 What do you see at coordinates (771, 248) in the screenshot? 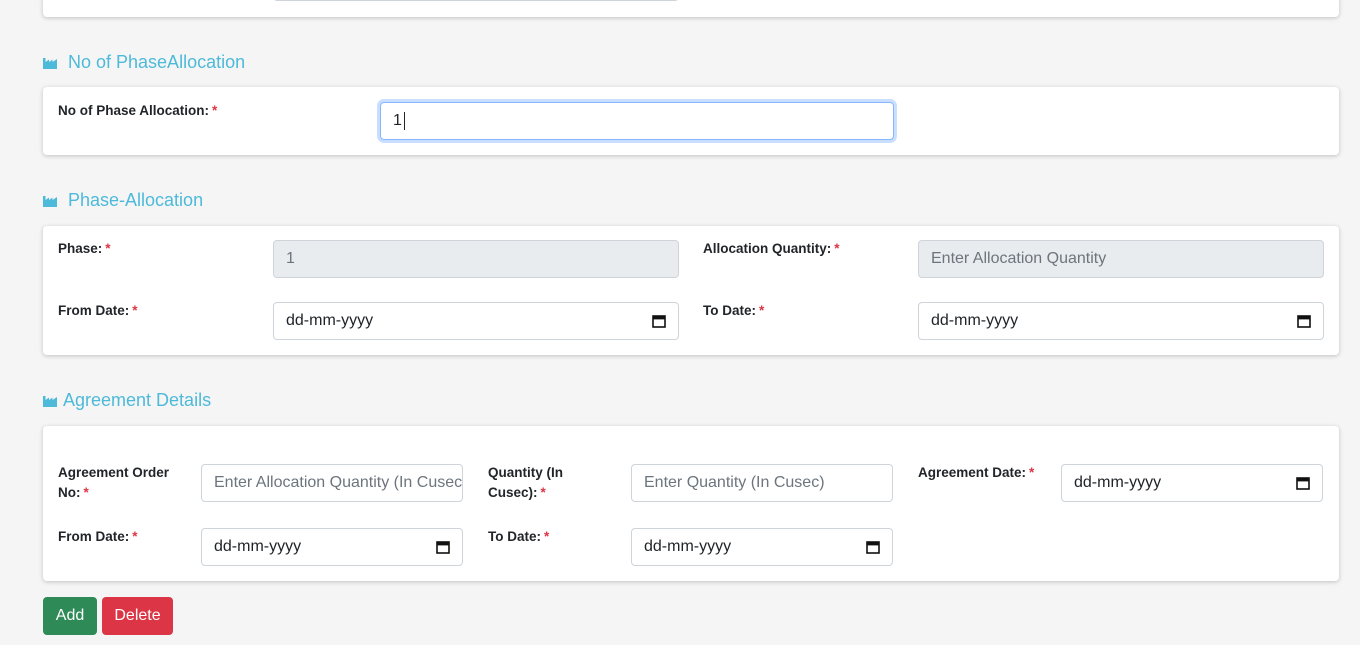
I see `allocation-quantity-label: Allocation Quantity: *` at bounding box center [771, 248].